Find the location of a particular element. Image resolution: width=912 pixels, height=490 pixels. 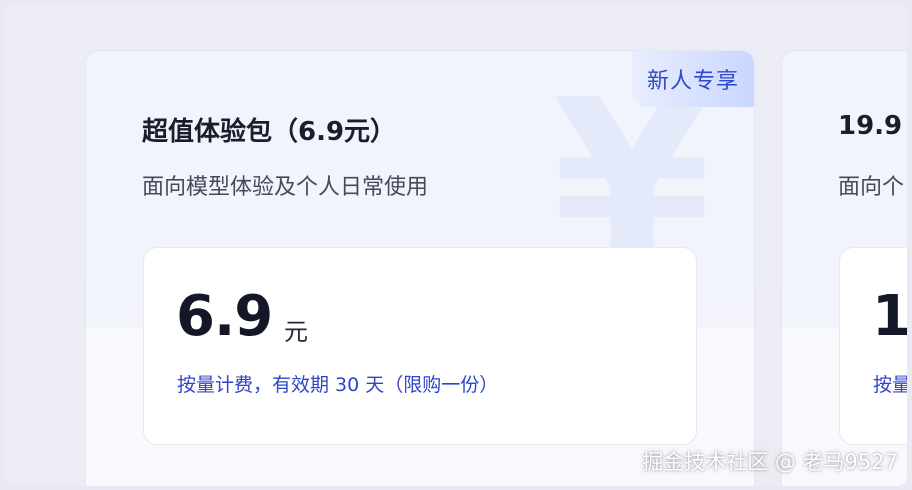

price-note: 按量 is located at coordinates (890, 385).